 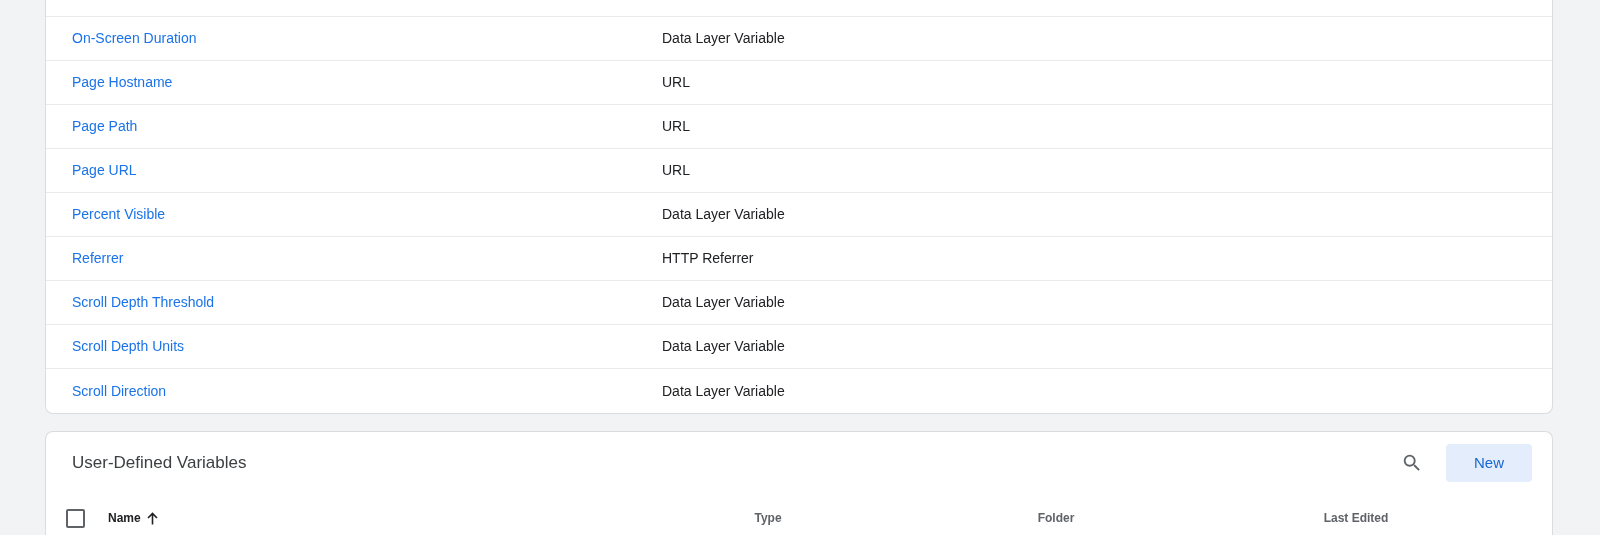 I want to click on variable-link: Percent Visible, so click(x=367, y=214).